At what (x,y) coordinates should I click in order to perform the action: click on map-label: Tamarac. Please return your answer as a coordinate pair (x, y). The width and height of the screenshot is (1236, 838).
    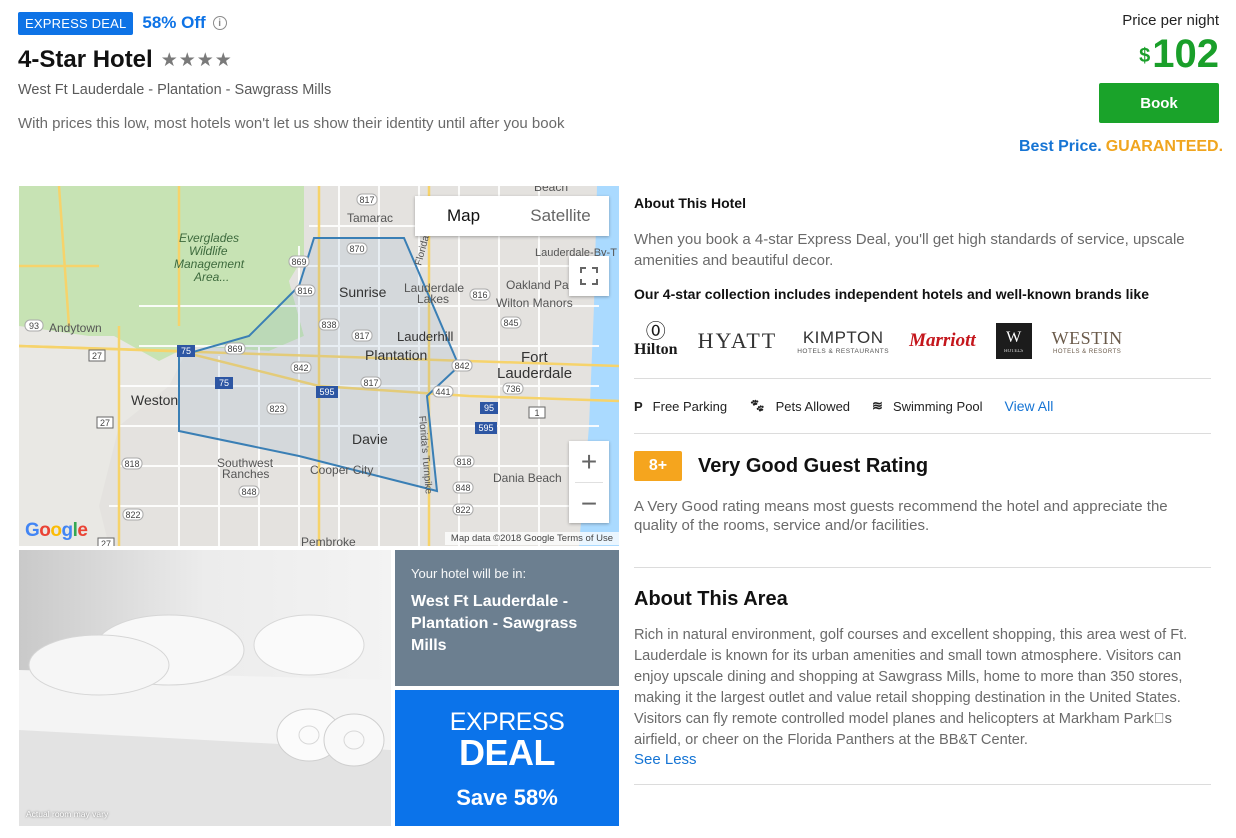
    Looking at the image, I should click on (370, 218).